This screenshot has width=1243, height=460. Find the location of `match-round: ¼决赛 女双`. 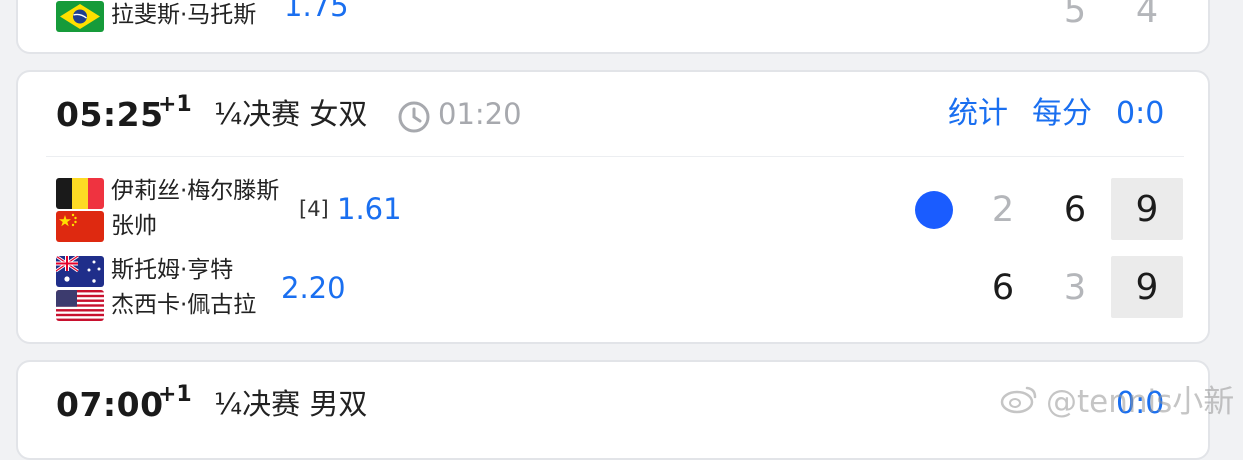

match-round: ¼决赛 女双 is located at coordinates (291, 114).